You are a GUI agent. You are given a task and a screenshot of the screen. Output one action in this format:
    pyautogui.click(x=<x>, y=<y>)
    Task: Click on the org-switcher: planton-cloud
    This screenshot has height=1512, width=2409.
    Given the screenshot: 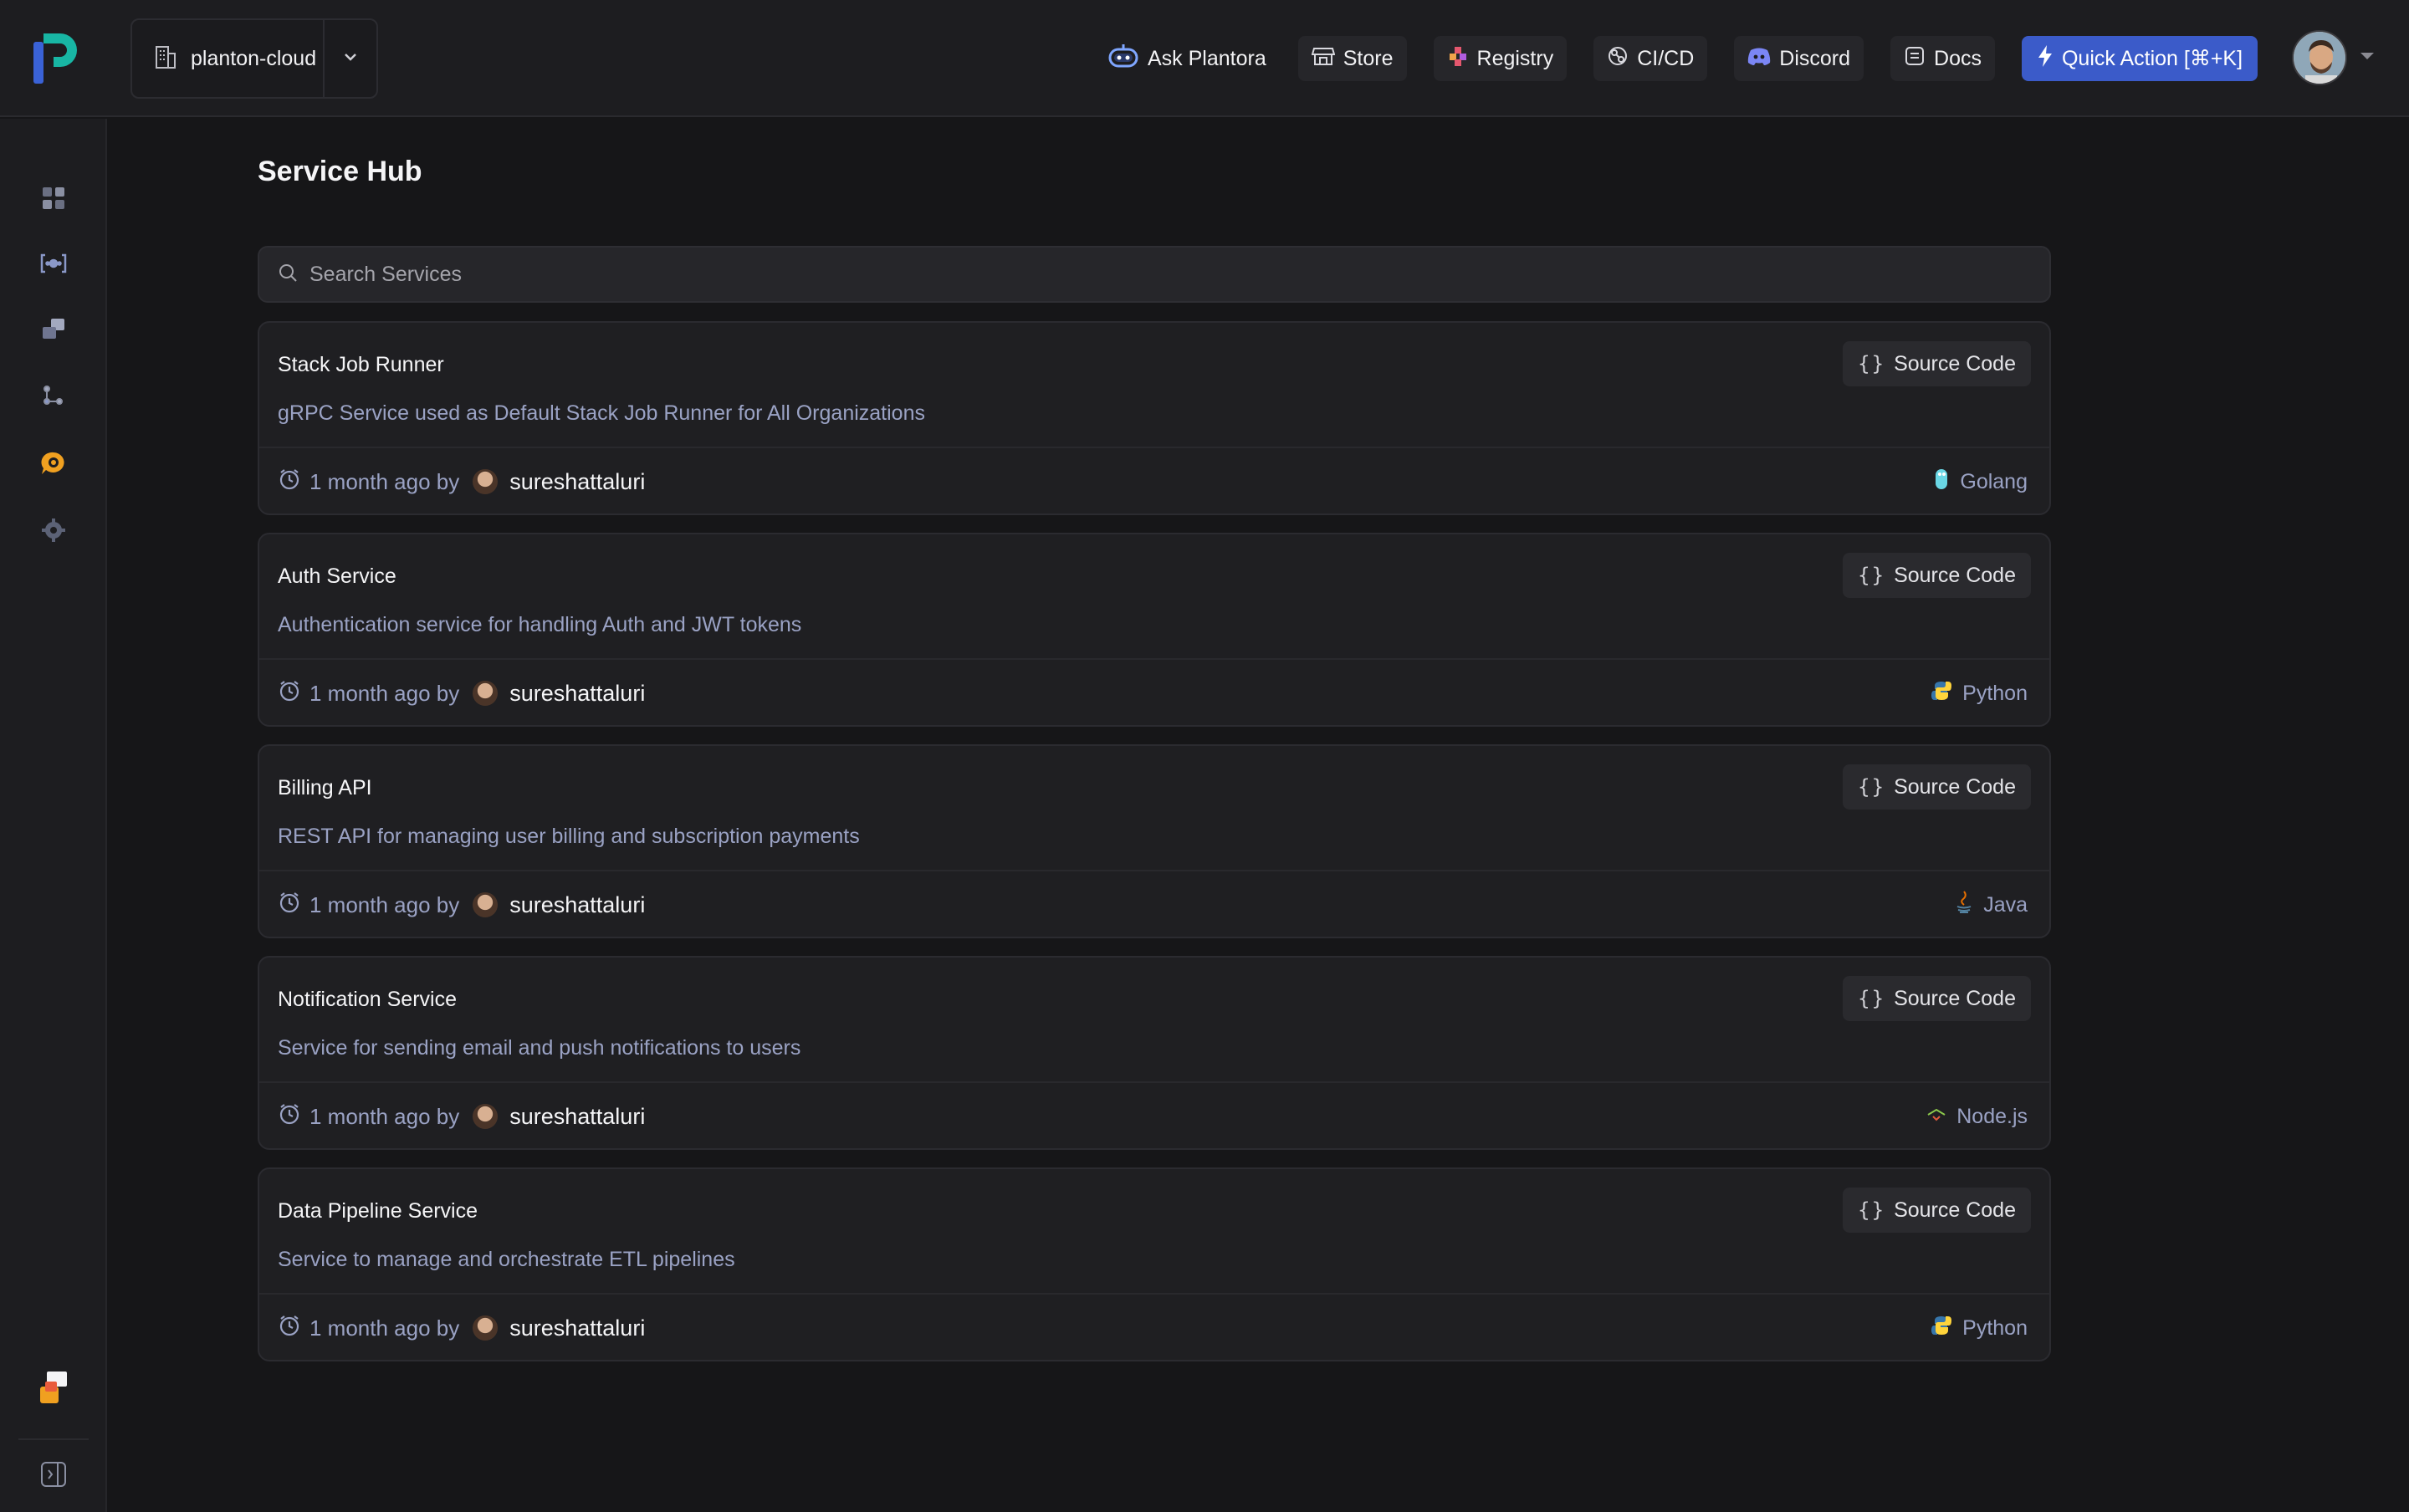 What is the action you would take?
    pyautogui.click(x=254, y=58)
    